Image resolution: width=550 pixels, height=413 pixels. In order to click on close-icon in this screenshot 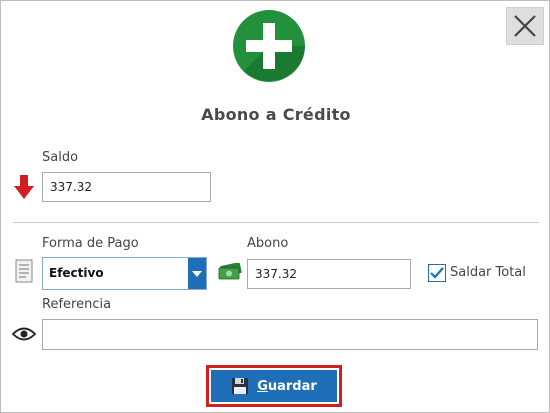, I will do `click(525, 26)`.